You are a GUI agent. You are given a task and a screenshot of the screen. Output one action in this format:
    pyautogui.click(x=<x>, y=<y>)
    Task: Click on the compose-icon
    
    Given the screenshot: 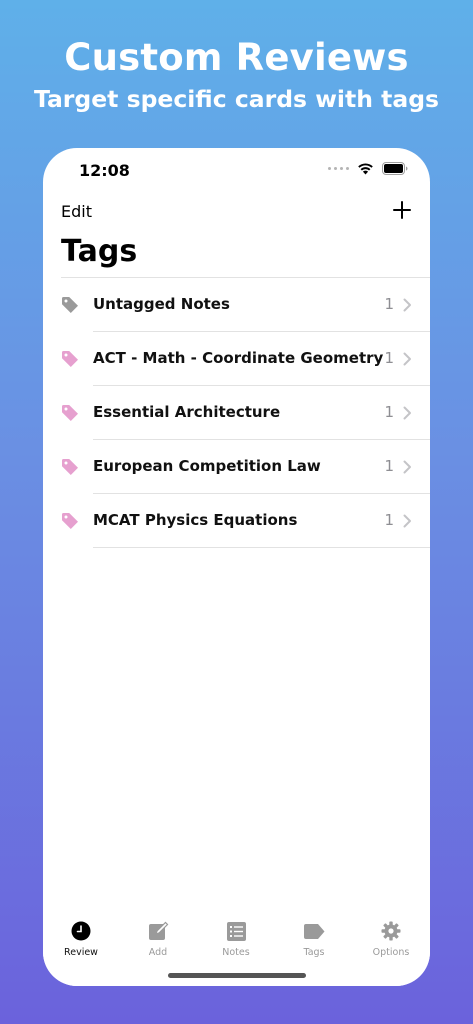 What is the action you would take?
    pyautogui.click(x=158, y=930)
    